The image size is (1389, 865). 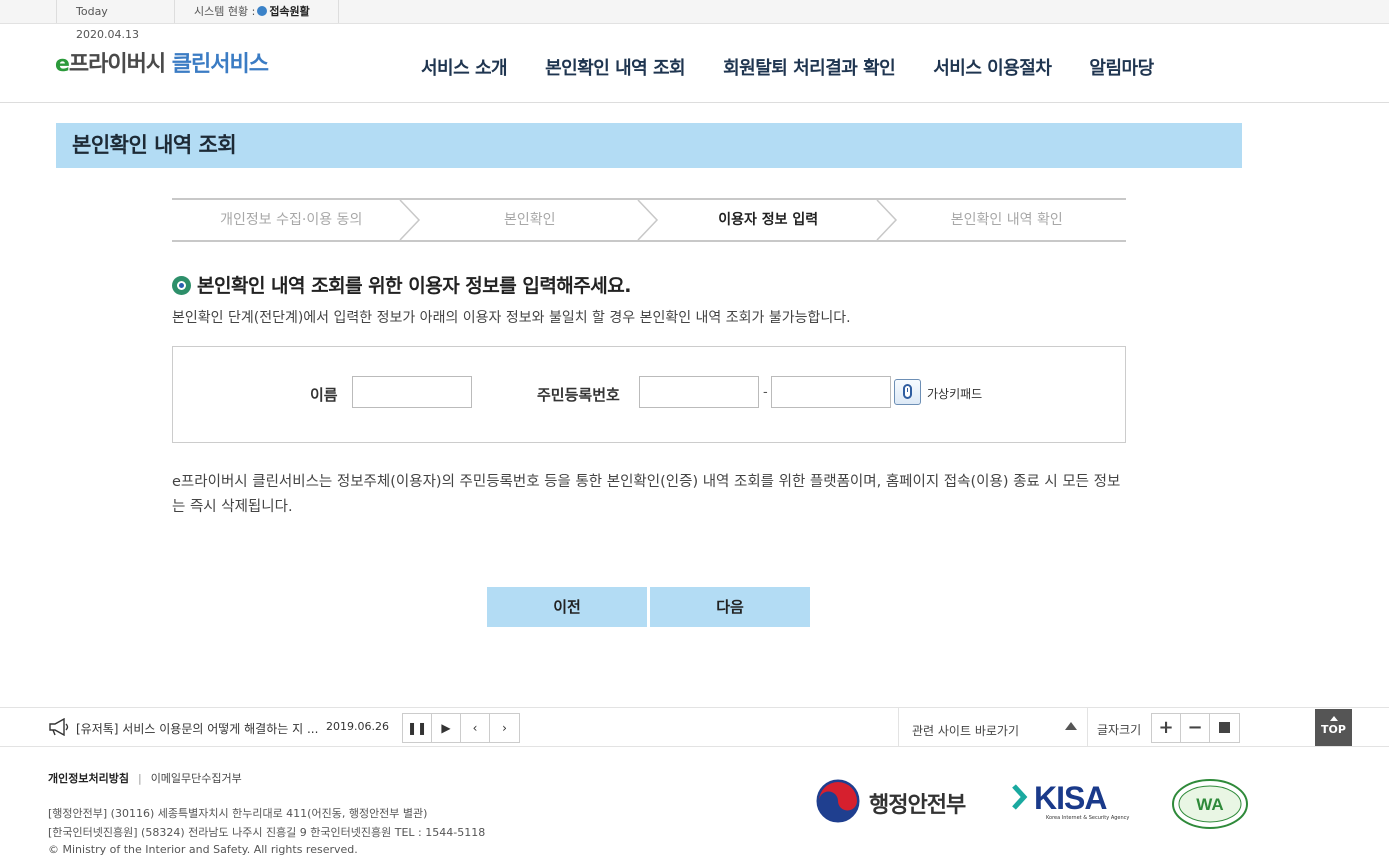 What do you see at coordinates (181, 285) in the screenshot?
I see `bullet-icon` at bounding box center [181, 285].